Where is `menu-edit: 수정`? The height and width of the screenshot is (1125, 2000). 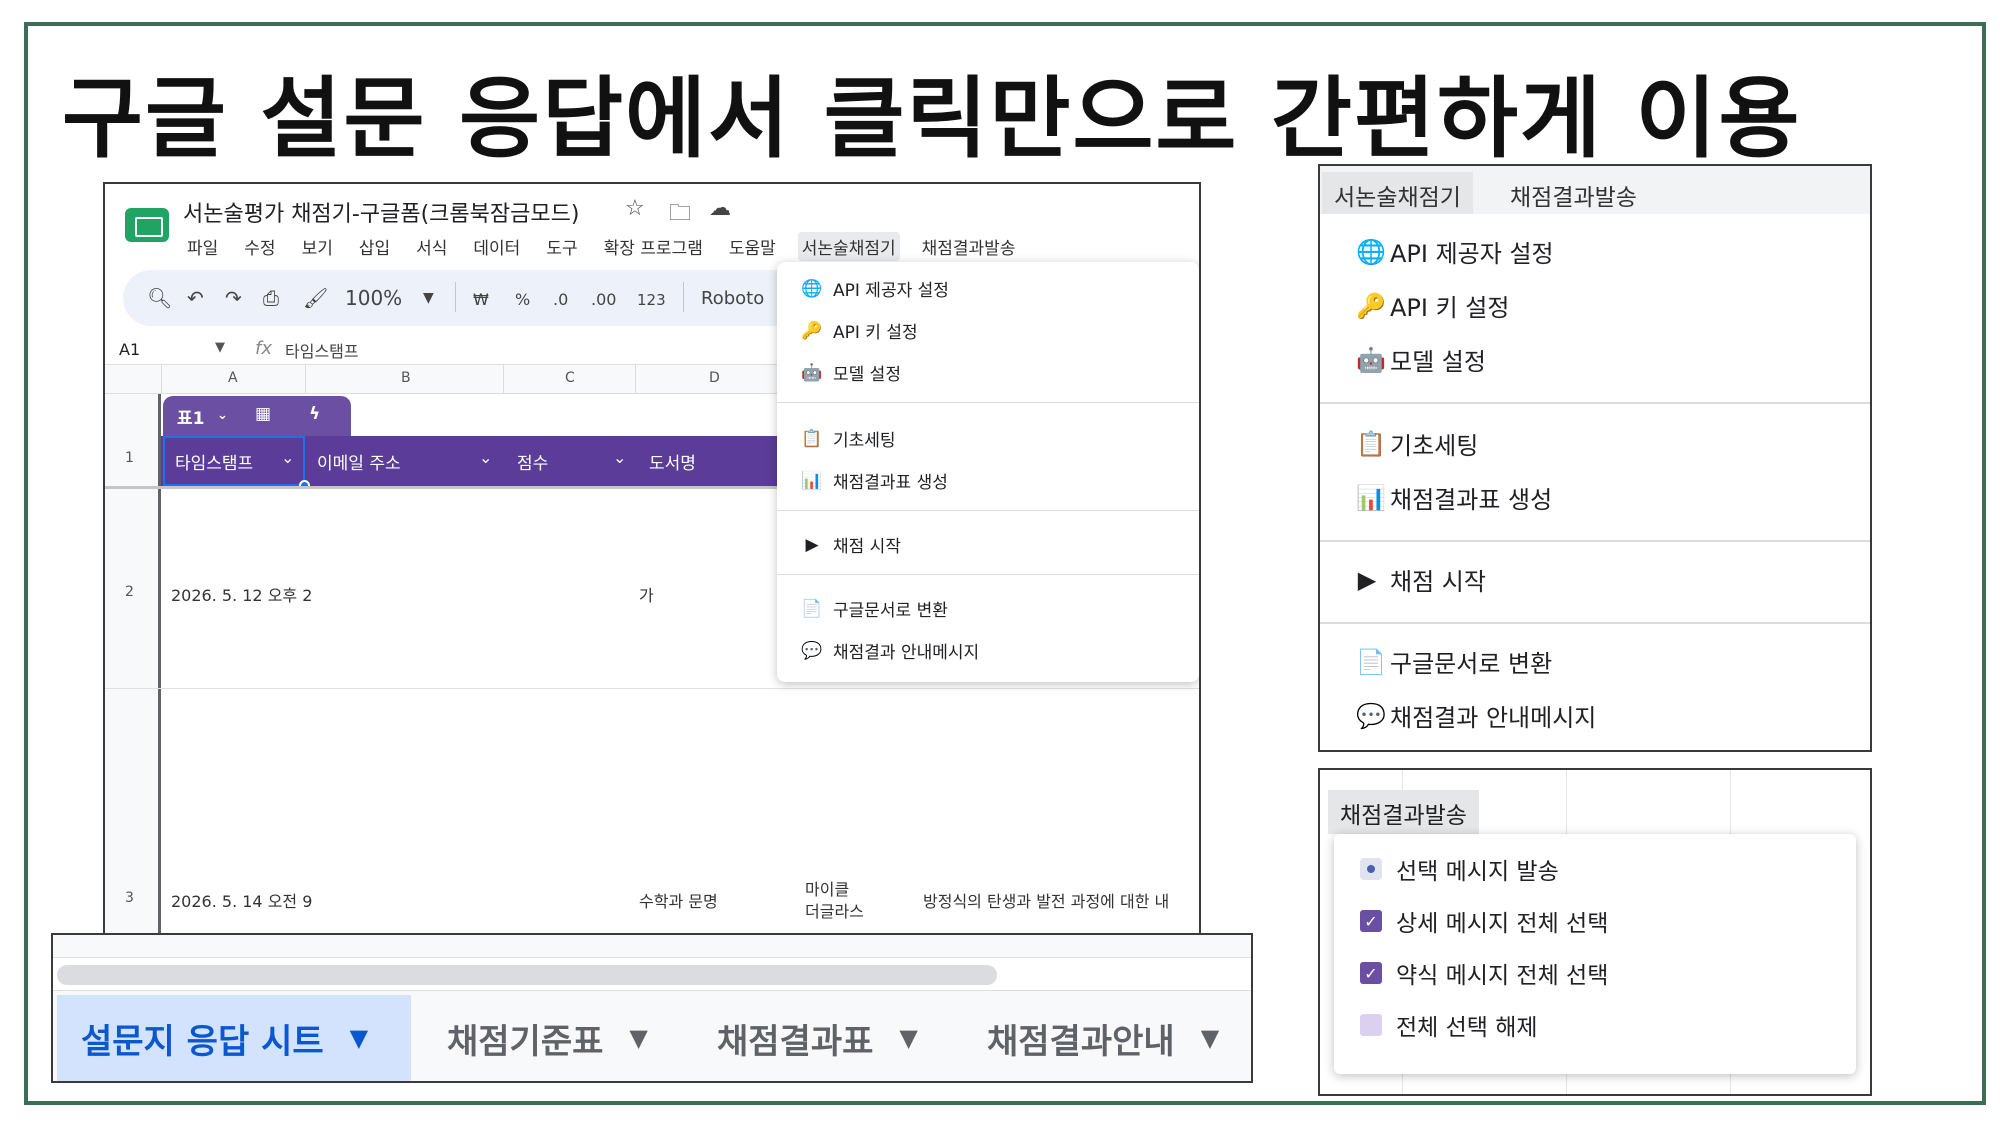 menu-edit: 수정 is located at coordinates (259, 246).